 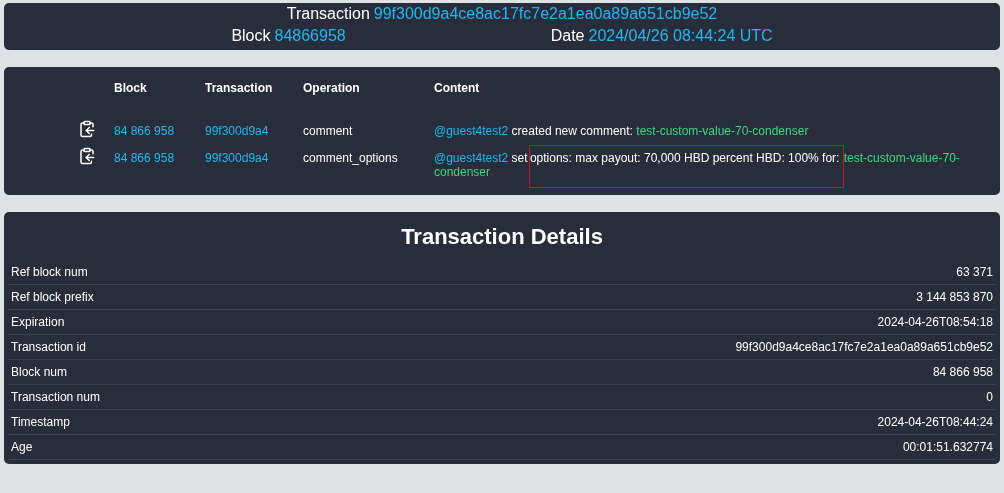 I want to click on detail-label: Expiration, so click(x=38, y=322).